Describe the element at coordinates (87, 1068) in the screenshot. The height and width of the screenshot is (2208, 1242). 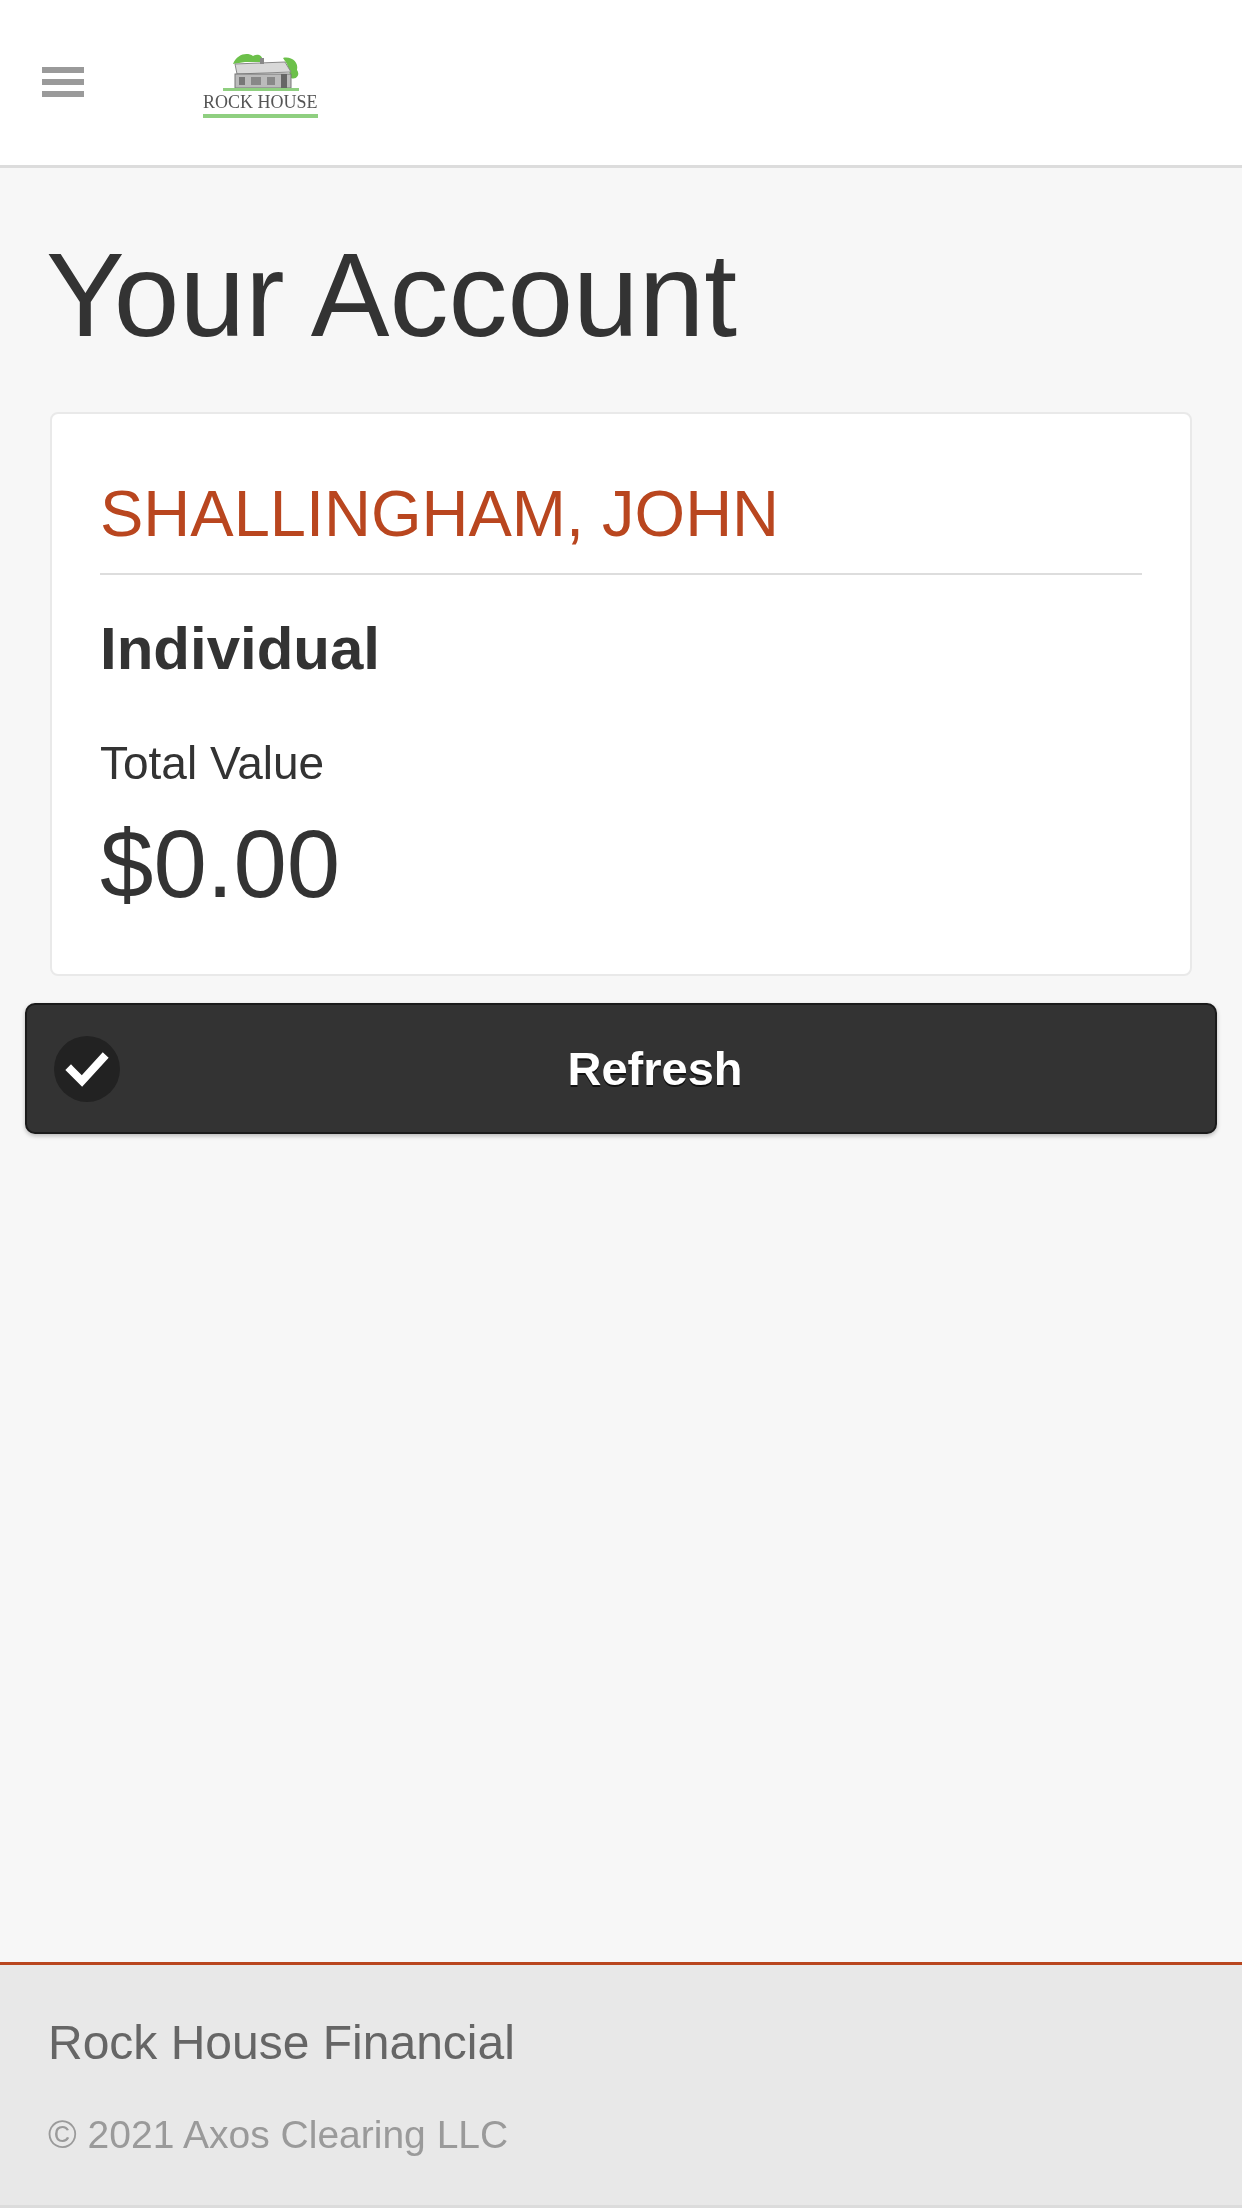
I see `check-icon` at that location.